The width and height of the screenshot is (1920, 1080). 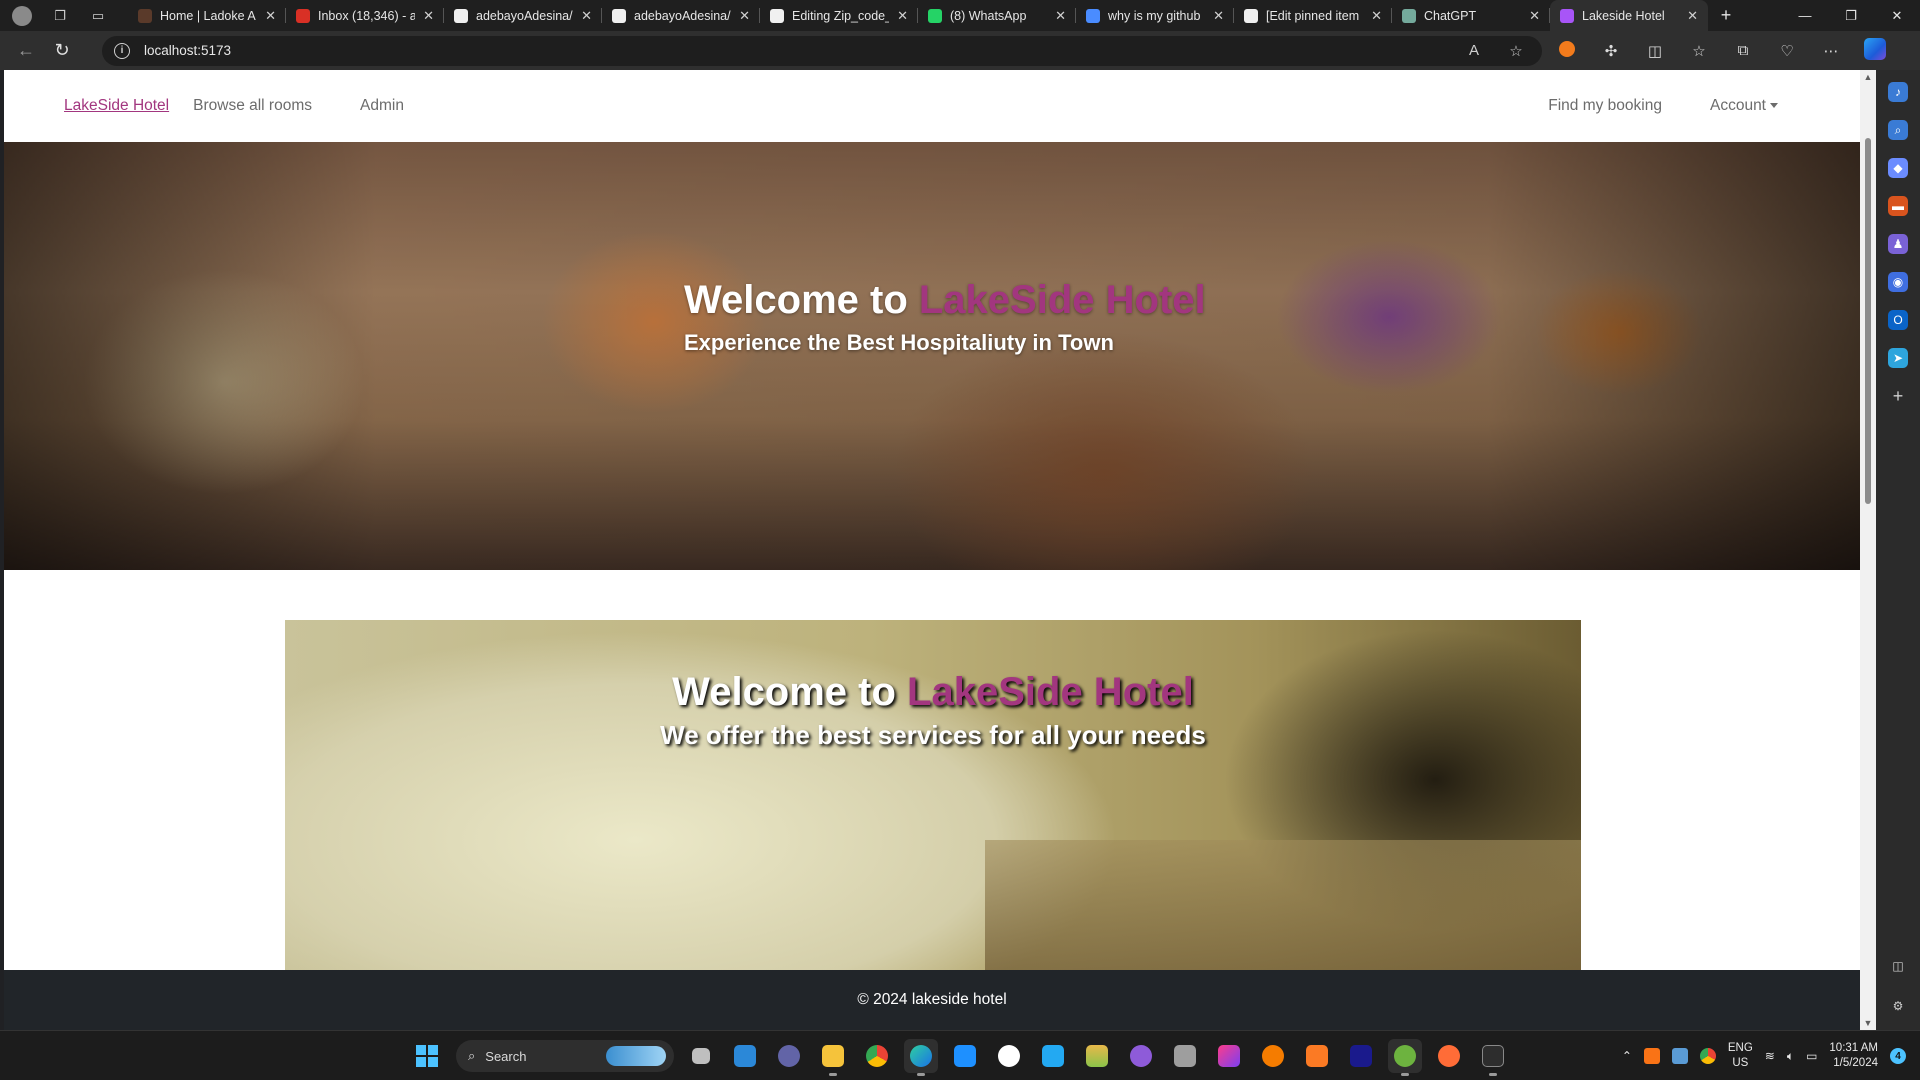 What do you see at coordinates (252, 106) in the screenshot?
I see `nav-browse-rooms: Browse all rooms` at bounding box center [252, 106].